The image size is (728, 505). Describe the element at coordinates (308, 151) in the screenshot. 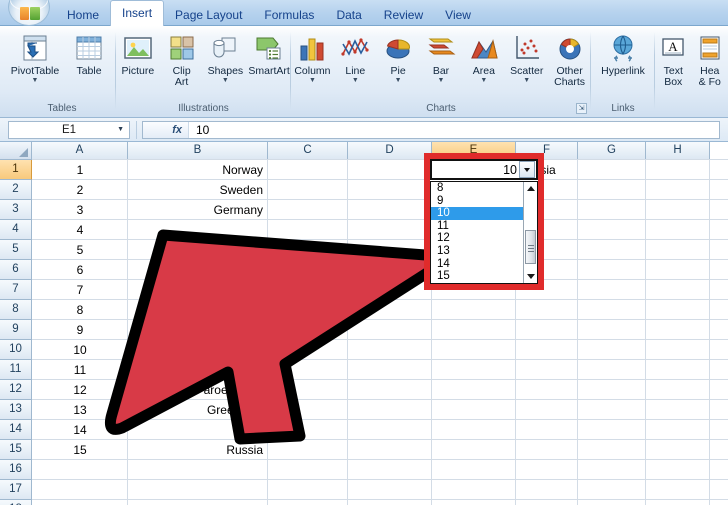

I see `column-header-C: C` at that location.